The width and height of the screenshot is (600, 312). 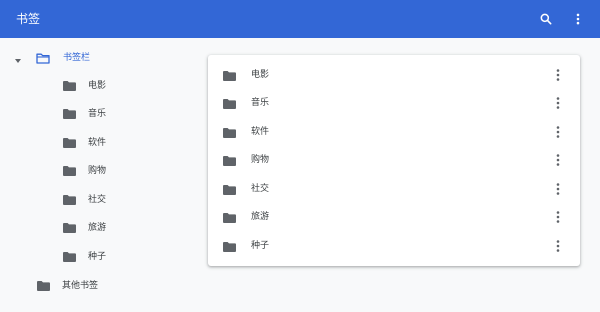 What do you see at coordinates (260, 103) in the screenshot?
I see `list-item-label: 音乐` at bounding box center [260, 103].